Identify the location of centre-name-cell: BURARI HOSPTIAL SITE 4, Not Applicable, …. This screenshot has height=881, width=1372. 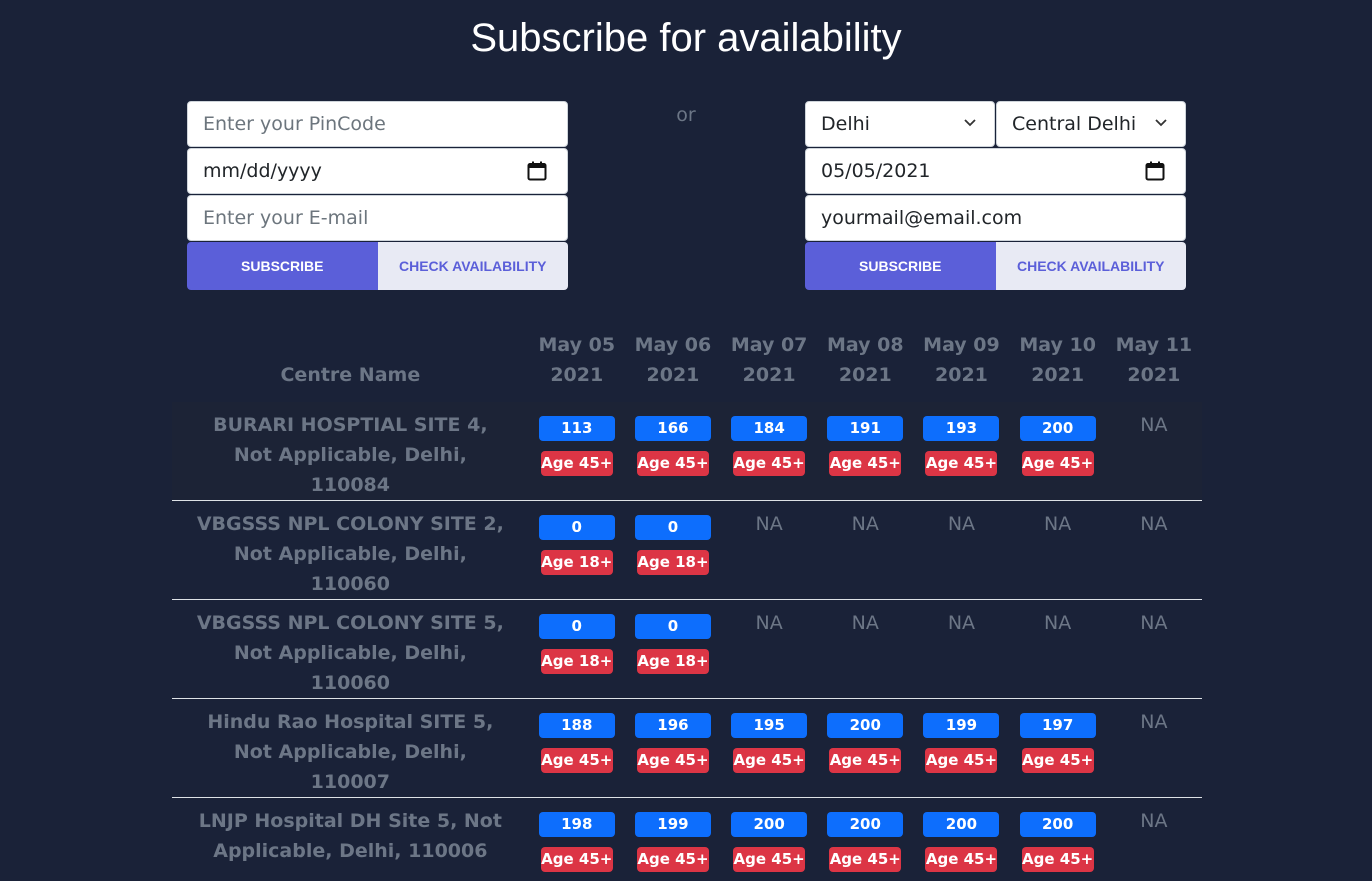
(350, 451).